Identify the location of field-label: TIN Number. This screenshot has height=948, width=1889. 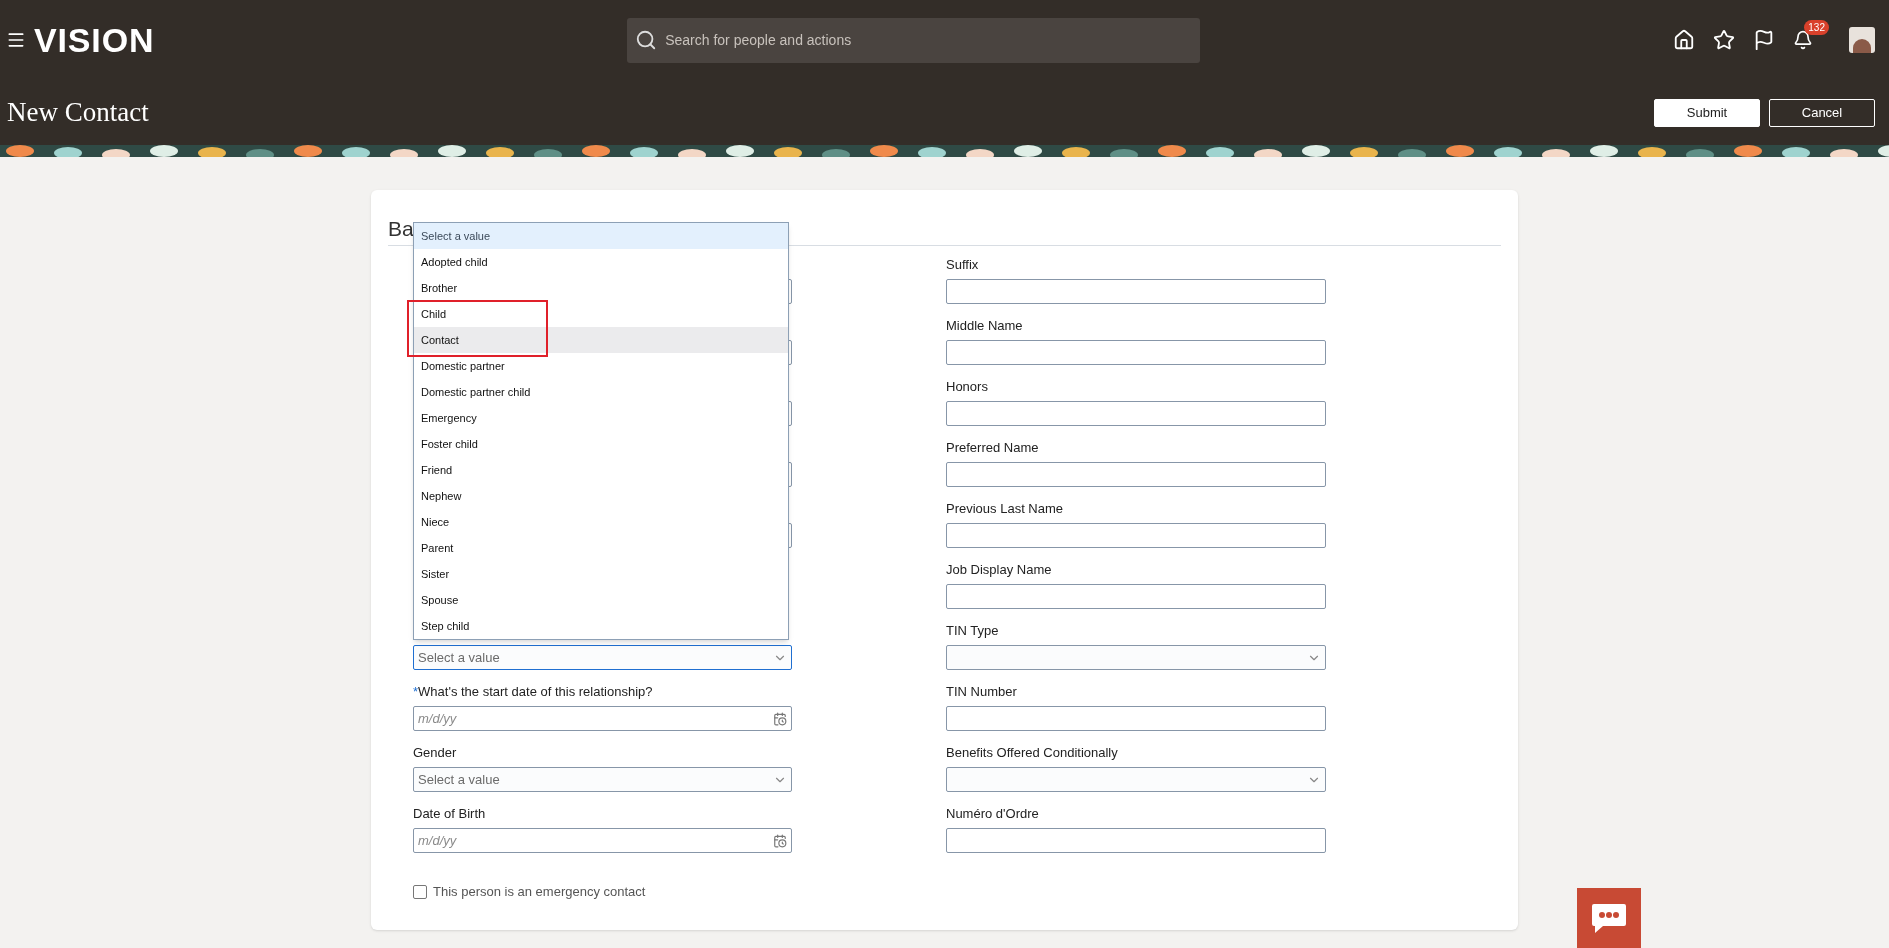
(981, 692).